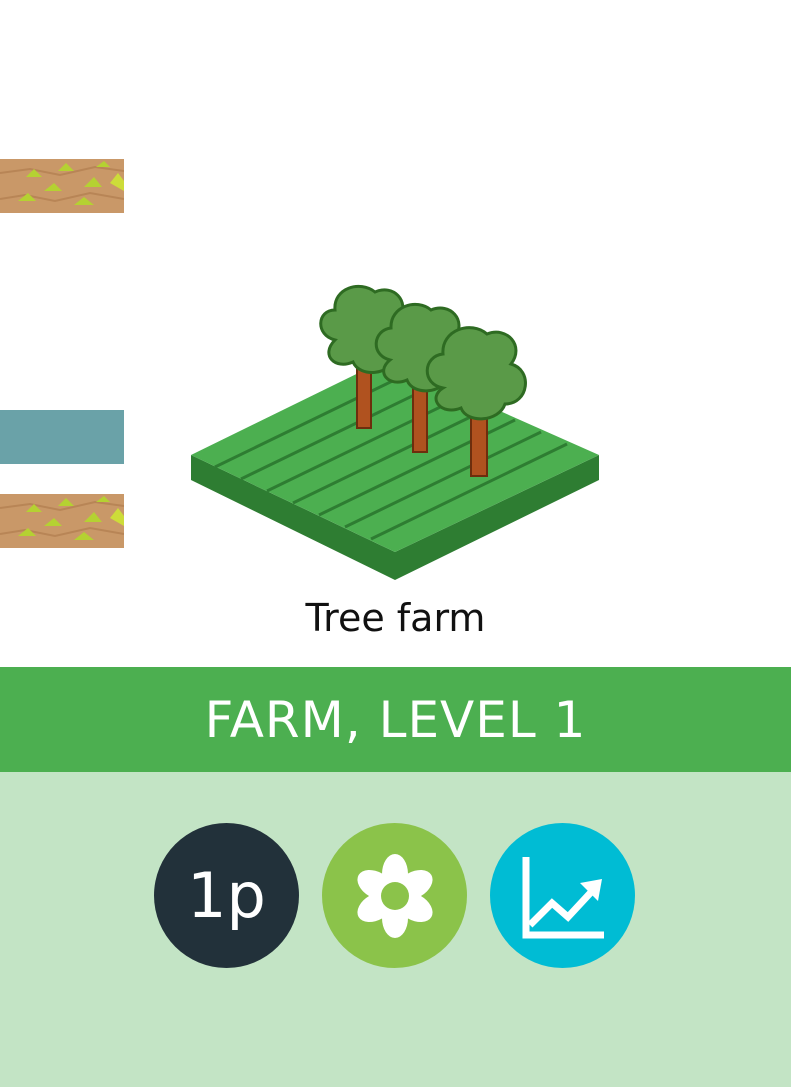 The image size is (791, 1087). Describe the element at coordinates (395, 432) in the screenshot. I see `tree-farm-illustration` at that location.